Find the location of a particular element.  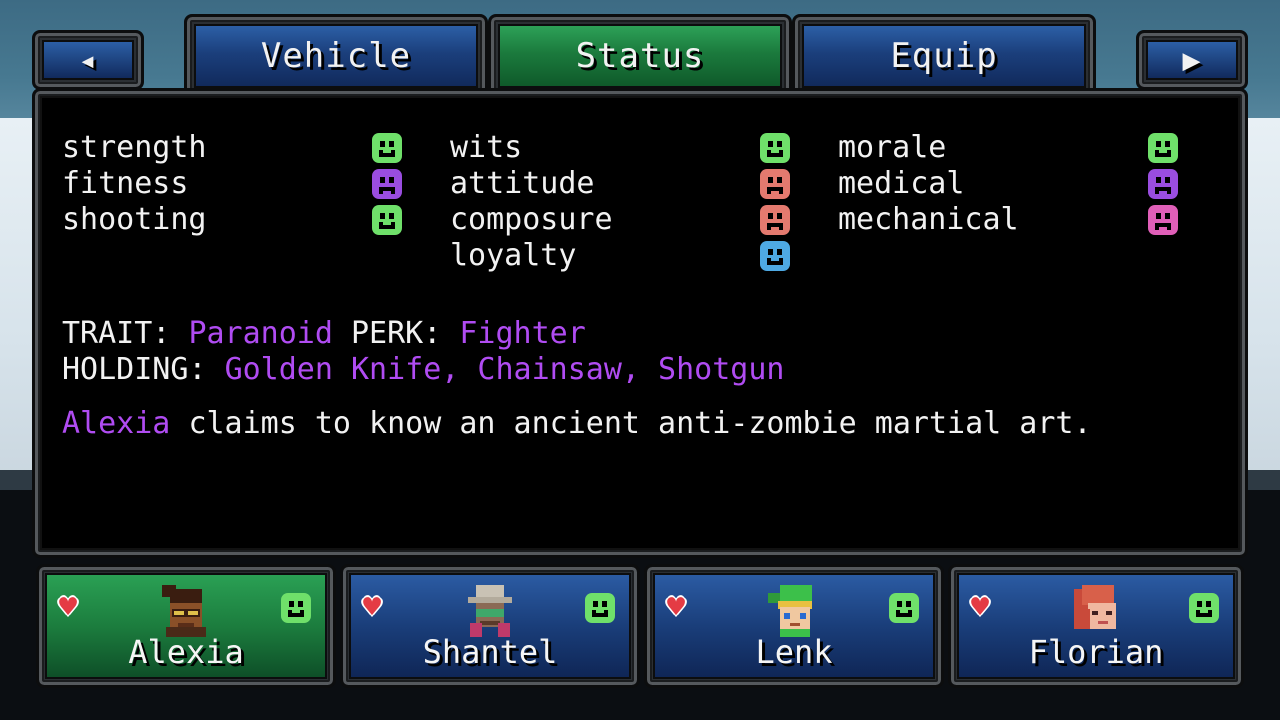

lenk-name: Lenk is located at coordinates (794, 652).